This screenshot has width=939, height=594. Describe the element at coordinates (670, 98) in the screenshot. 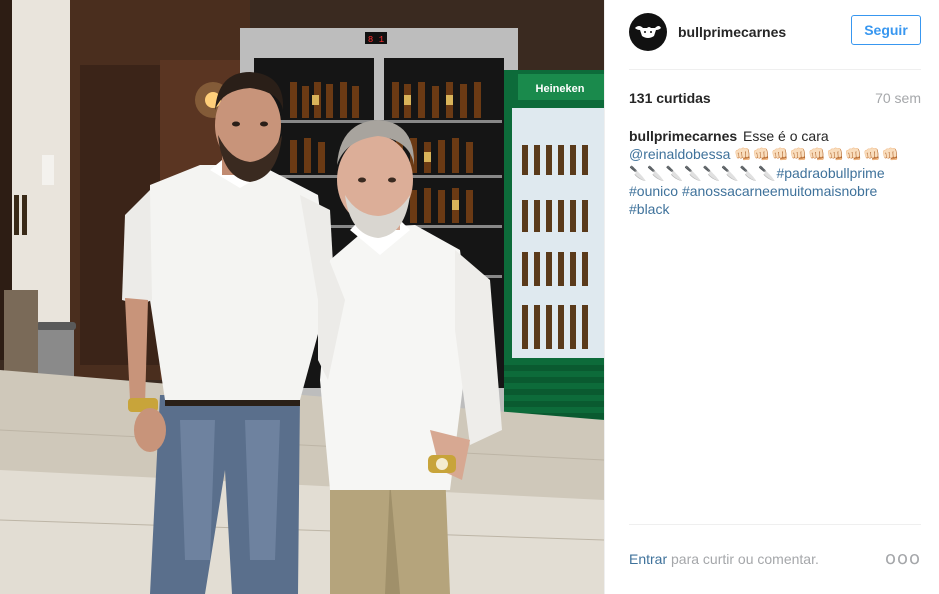

I see `likes-count: 131 curtidas` at that location.